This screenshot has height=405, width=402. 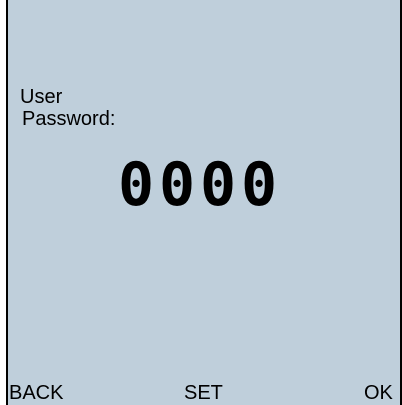 I want to click on password-digit-2: 0, so click(x=177, y=181).